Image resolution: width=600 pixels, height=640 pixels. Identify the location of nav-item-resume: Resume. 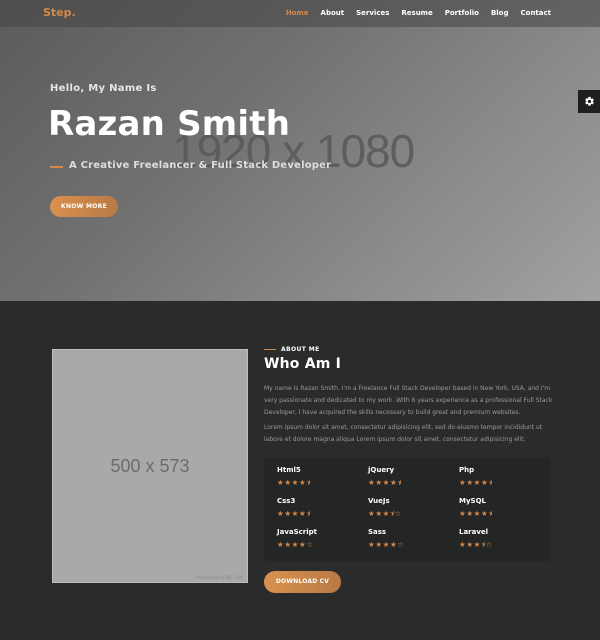
(416, 13).